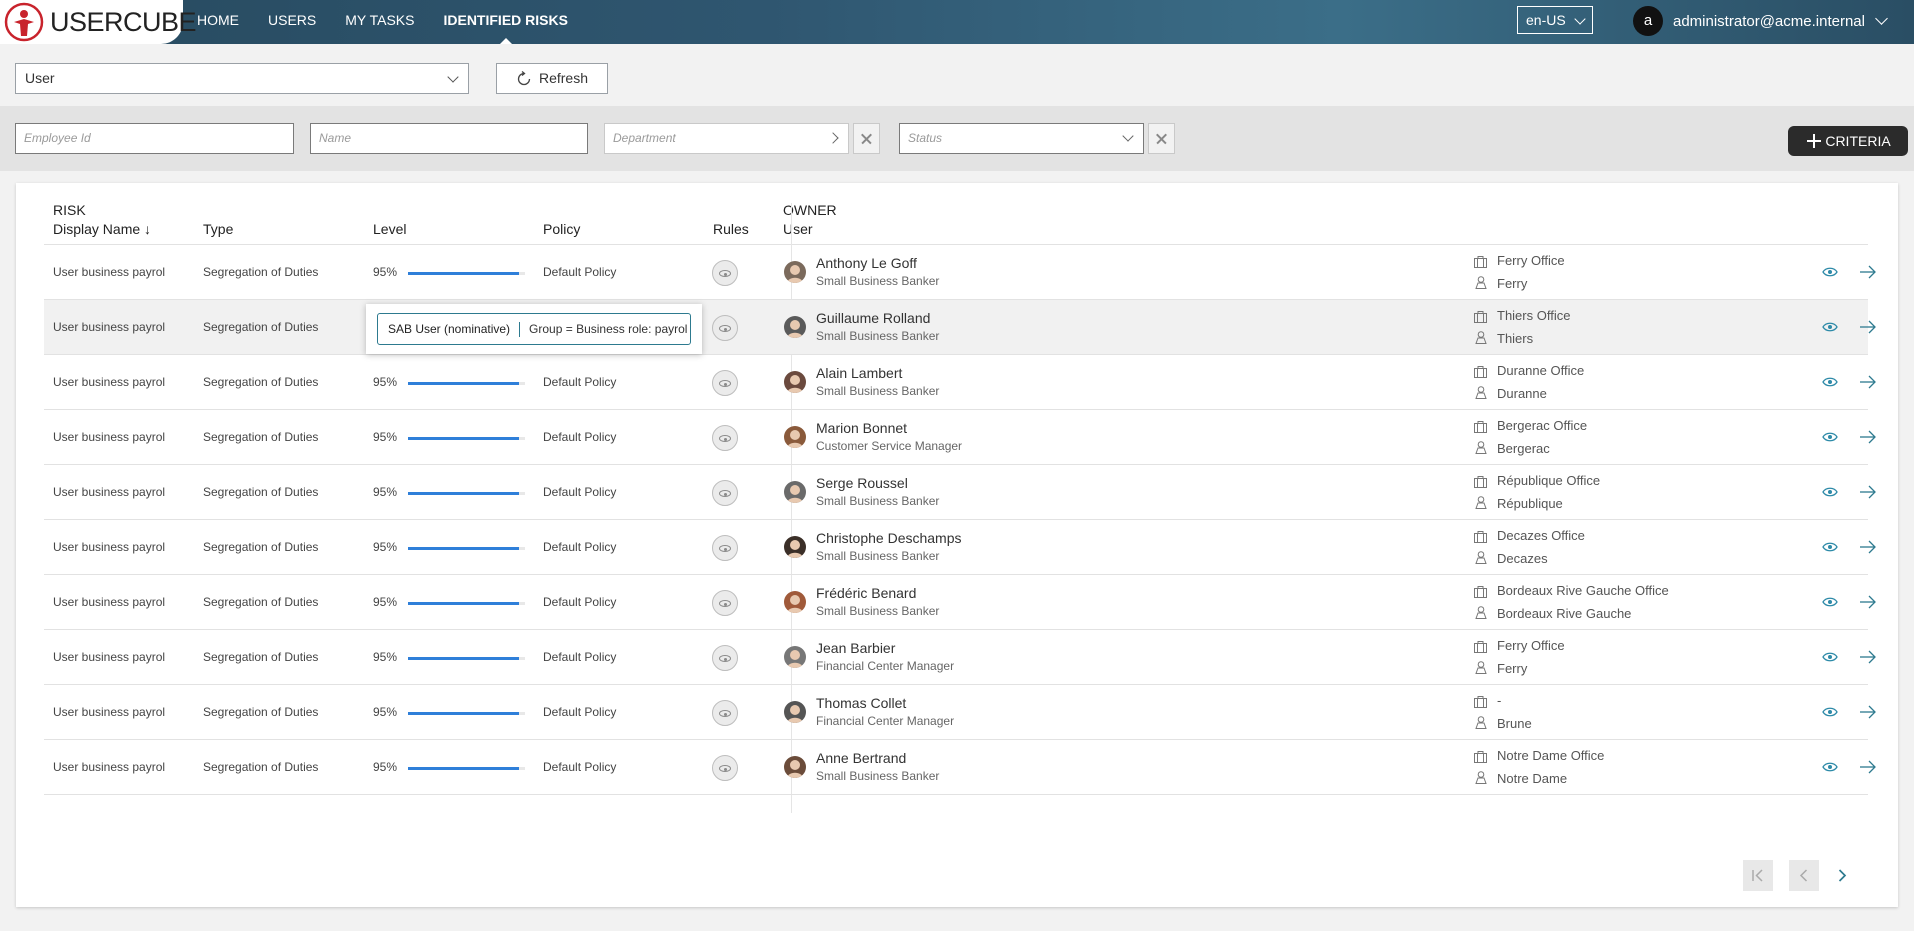  What do you see at coordinates (1858, 141) in the screenshot?
I see `criteria-label: CRITERIA` at bounding box center [1858, 141].